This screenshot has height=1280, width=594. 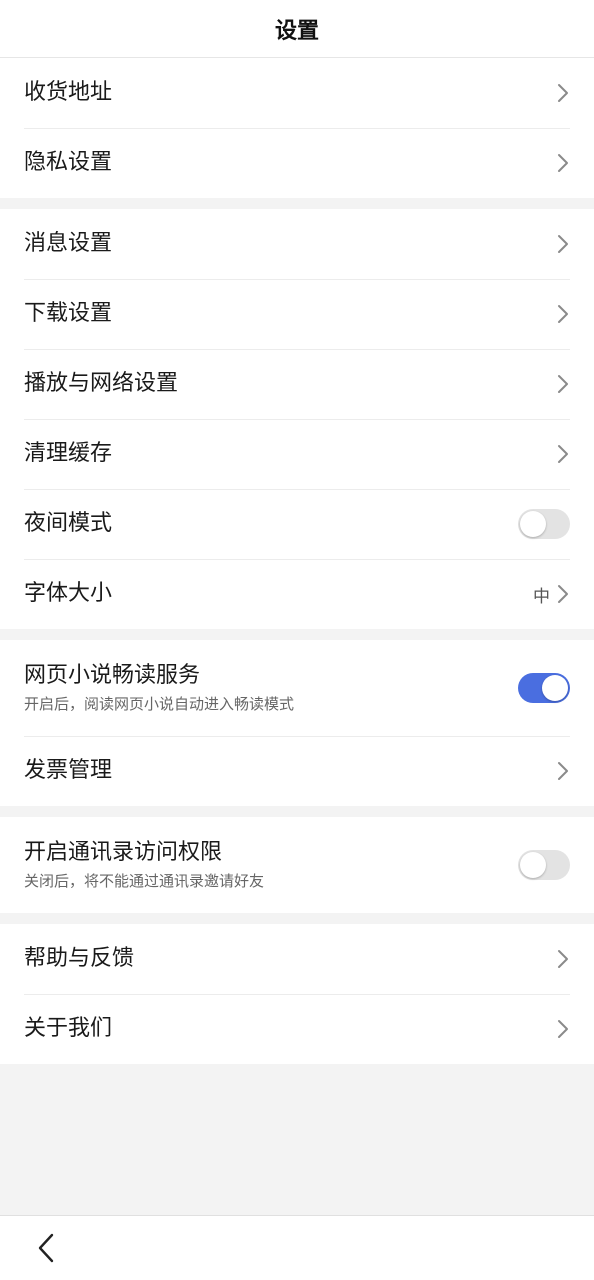 What do you see at coordinates (68, 243) in the screenshot?
I see `row-label: 消息设置` at bounding box center [68, 243].